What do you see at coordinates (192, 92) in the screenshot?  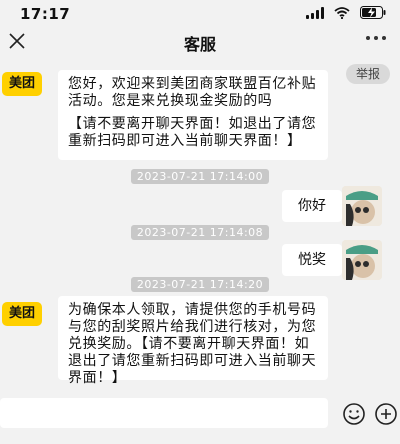 I see `message-text: 您好，欢迎来到美团商家联盟百亿补贴活动。您是来兑换现金奖励的吗` at bounding box center [192, 92].